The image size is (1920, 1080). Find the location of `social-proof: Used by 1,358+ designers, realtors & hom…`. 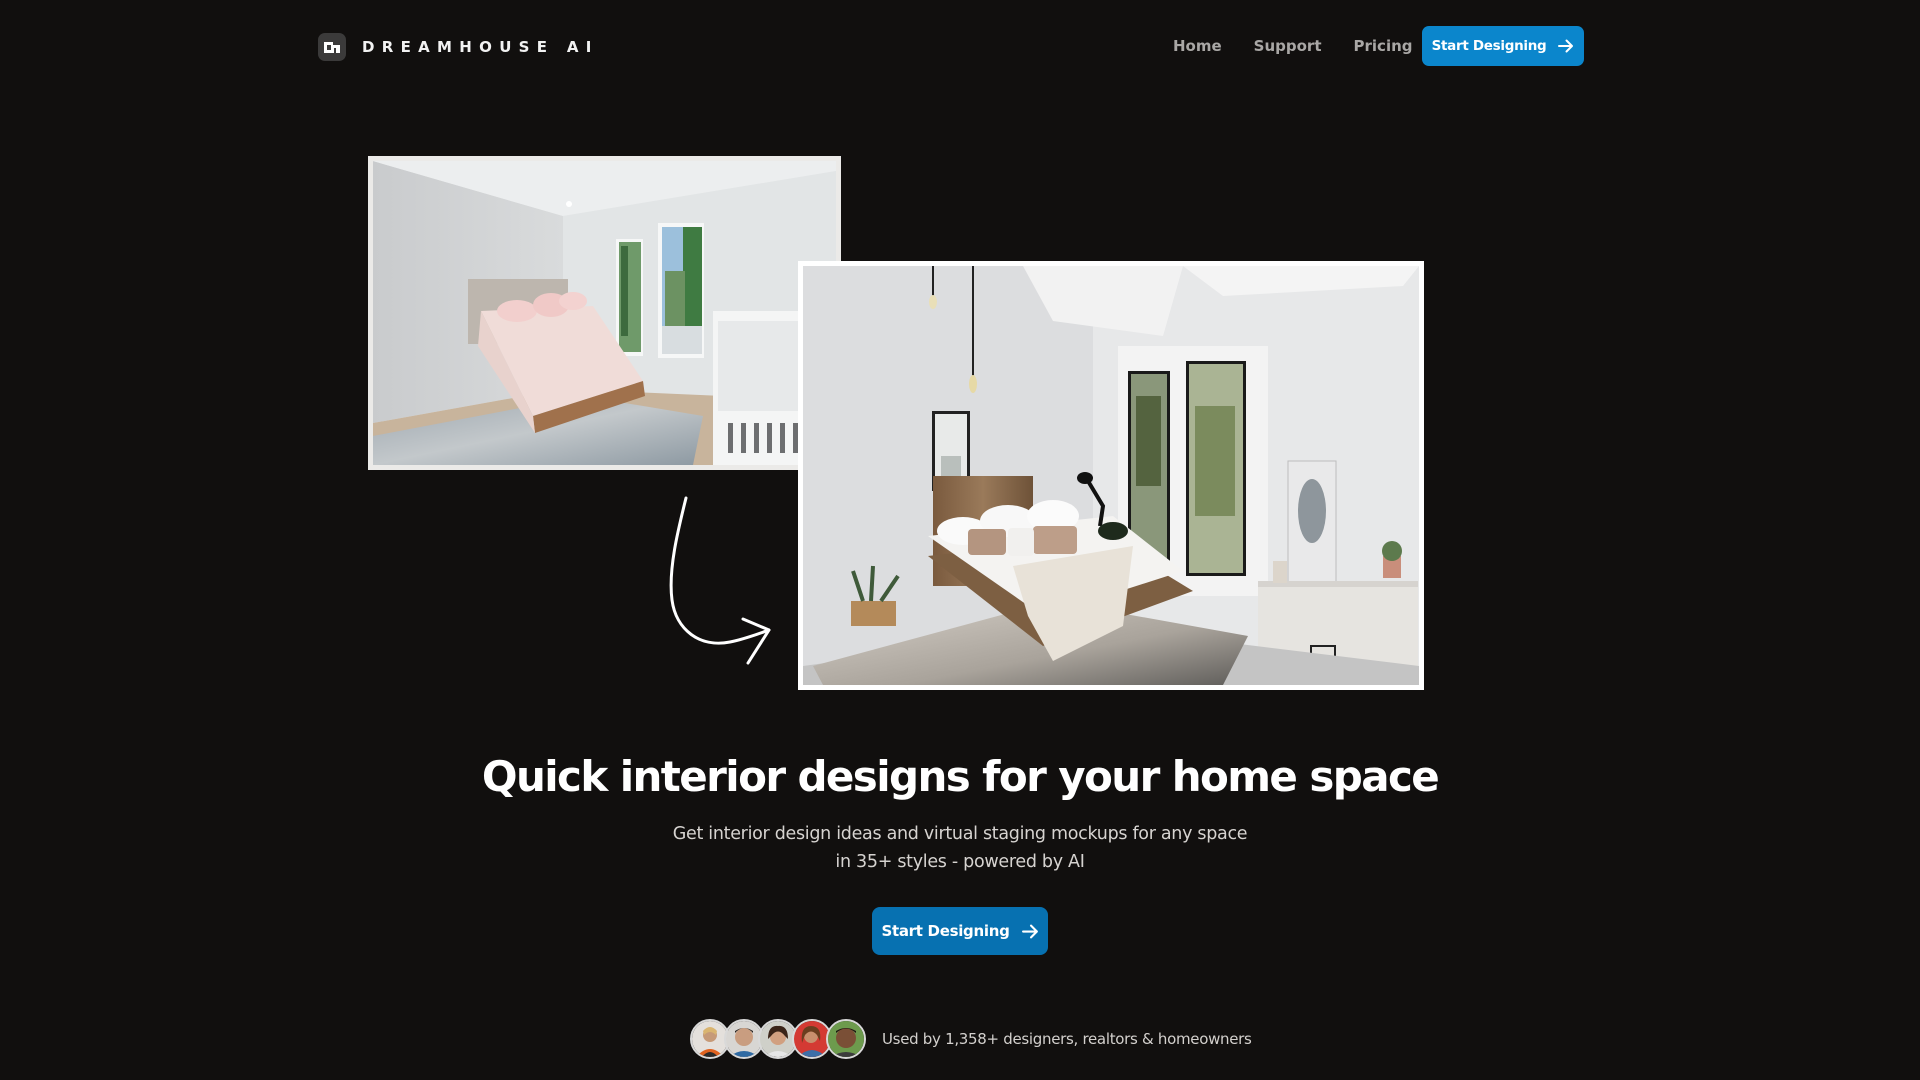

social-proof: Used by 1,358+ designers, realtors & hom… is located at coordinates (971, 1039).